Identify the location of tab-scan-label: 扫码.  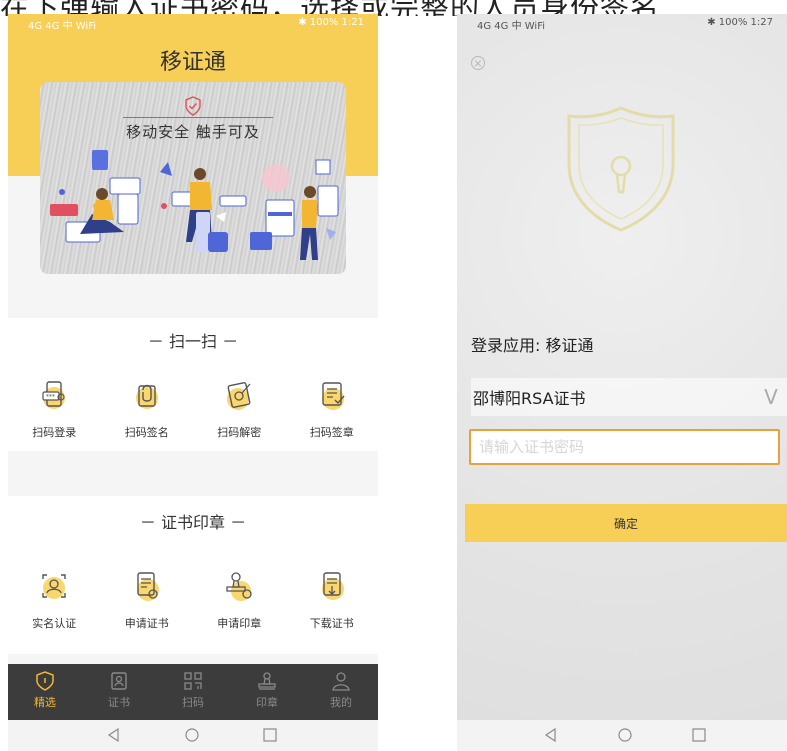
(193, 702).